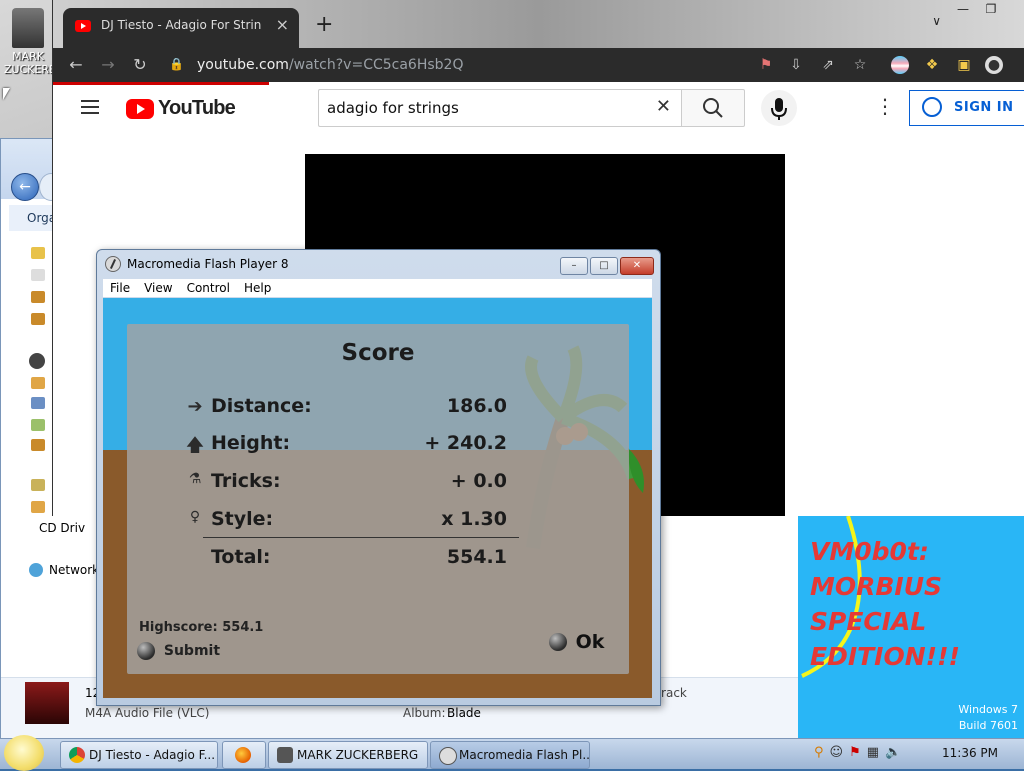 This screenshot has height=771, width=1024. Describe the element at coordinates (201, 627) in the screenshot. I see `highscore-text: Highscore: 554.1` at that location.